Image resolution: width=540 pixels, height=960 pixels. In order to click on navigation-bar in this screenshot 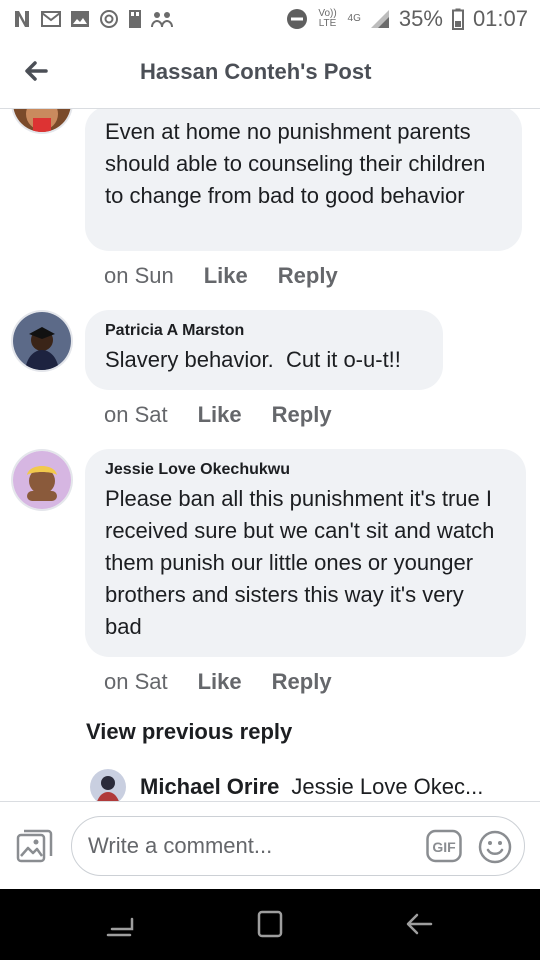, I will do `click(270, 924)`.